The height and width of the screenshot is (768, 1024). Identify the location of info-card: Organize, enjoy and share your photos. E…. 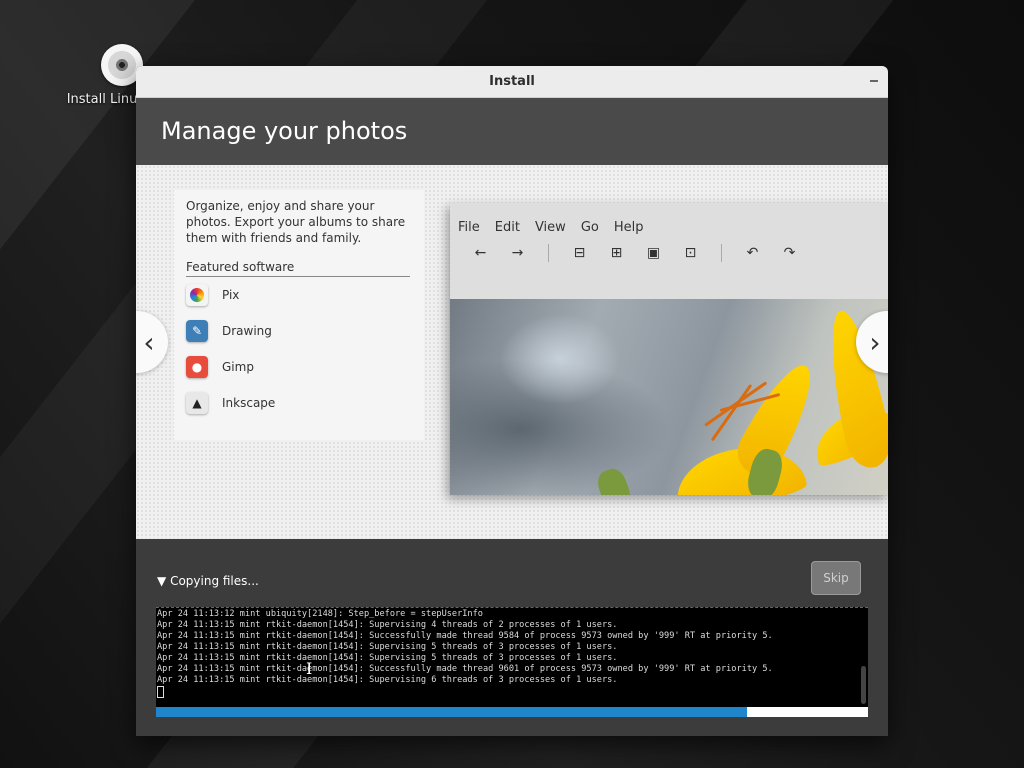
(299, 315).